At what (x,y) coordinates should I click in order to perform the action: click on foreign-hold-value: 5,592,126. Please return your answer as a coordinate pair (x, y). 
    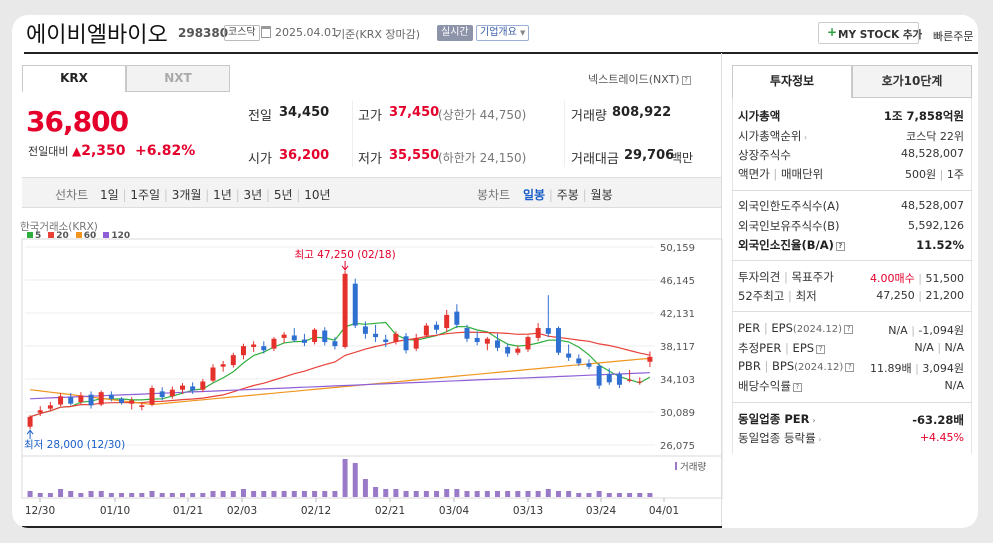
    Looking at the image, I should click on (936, 225).